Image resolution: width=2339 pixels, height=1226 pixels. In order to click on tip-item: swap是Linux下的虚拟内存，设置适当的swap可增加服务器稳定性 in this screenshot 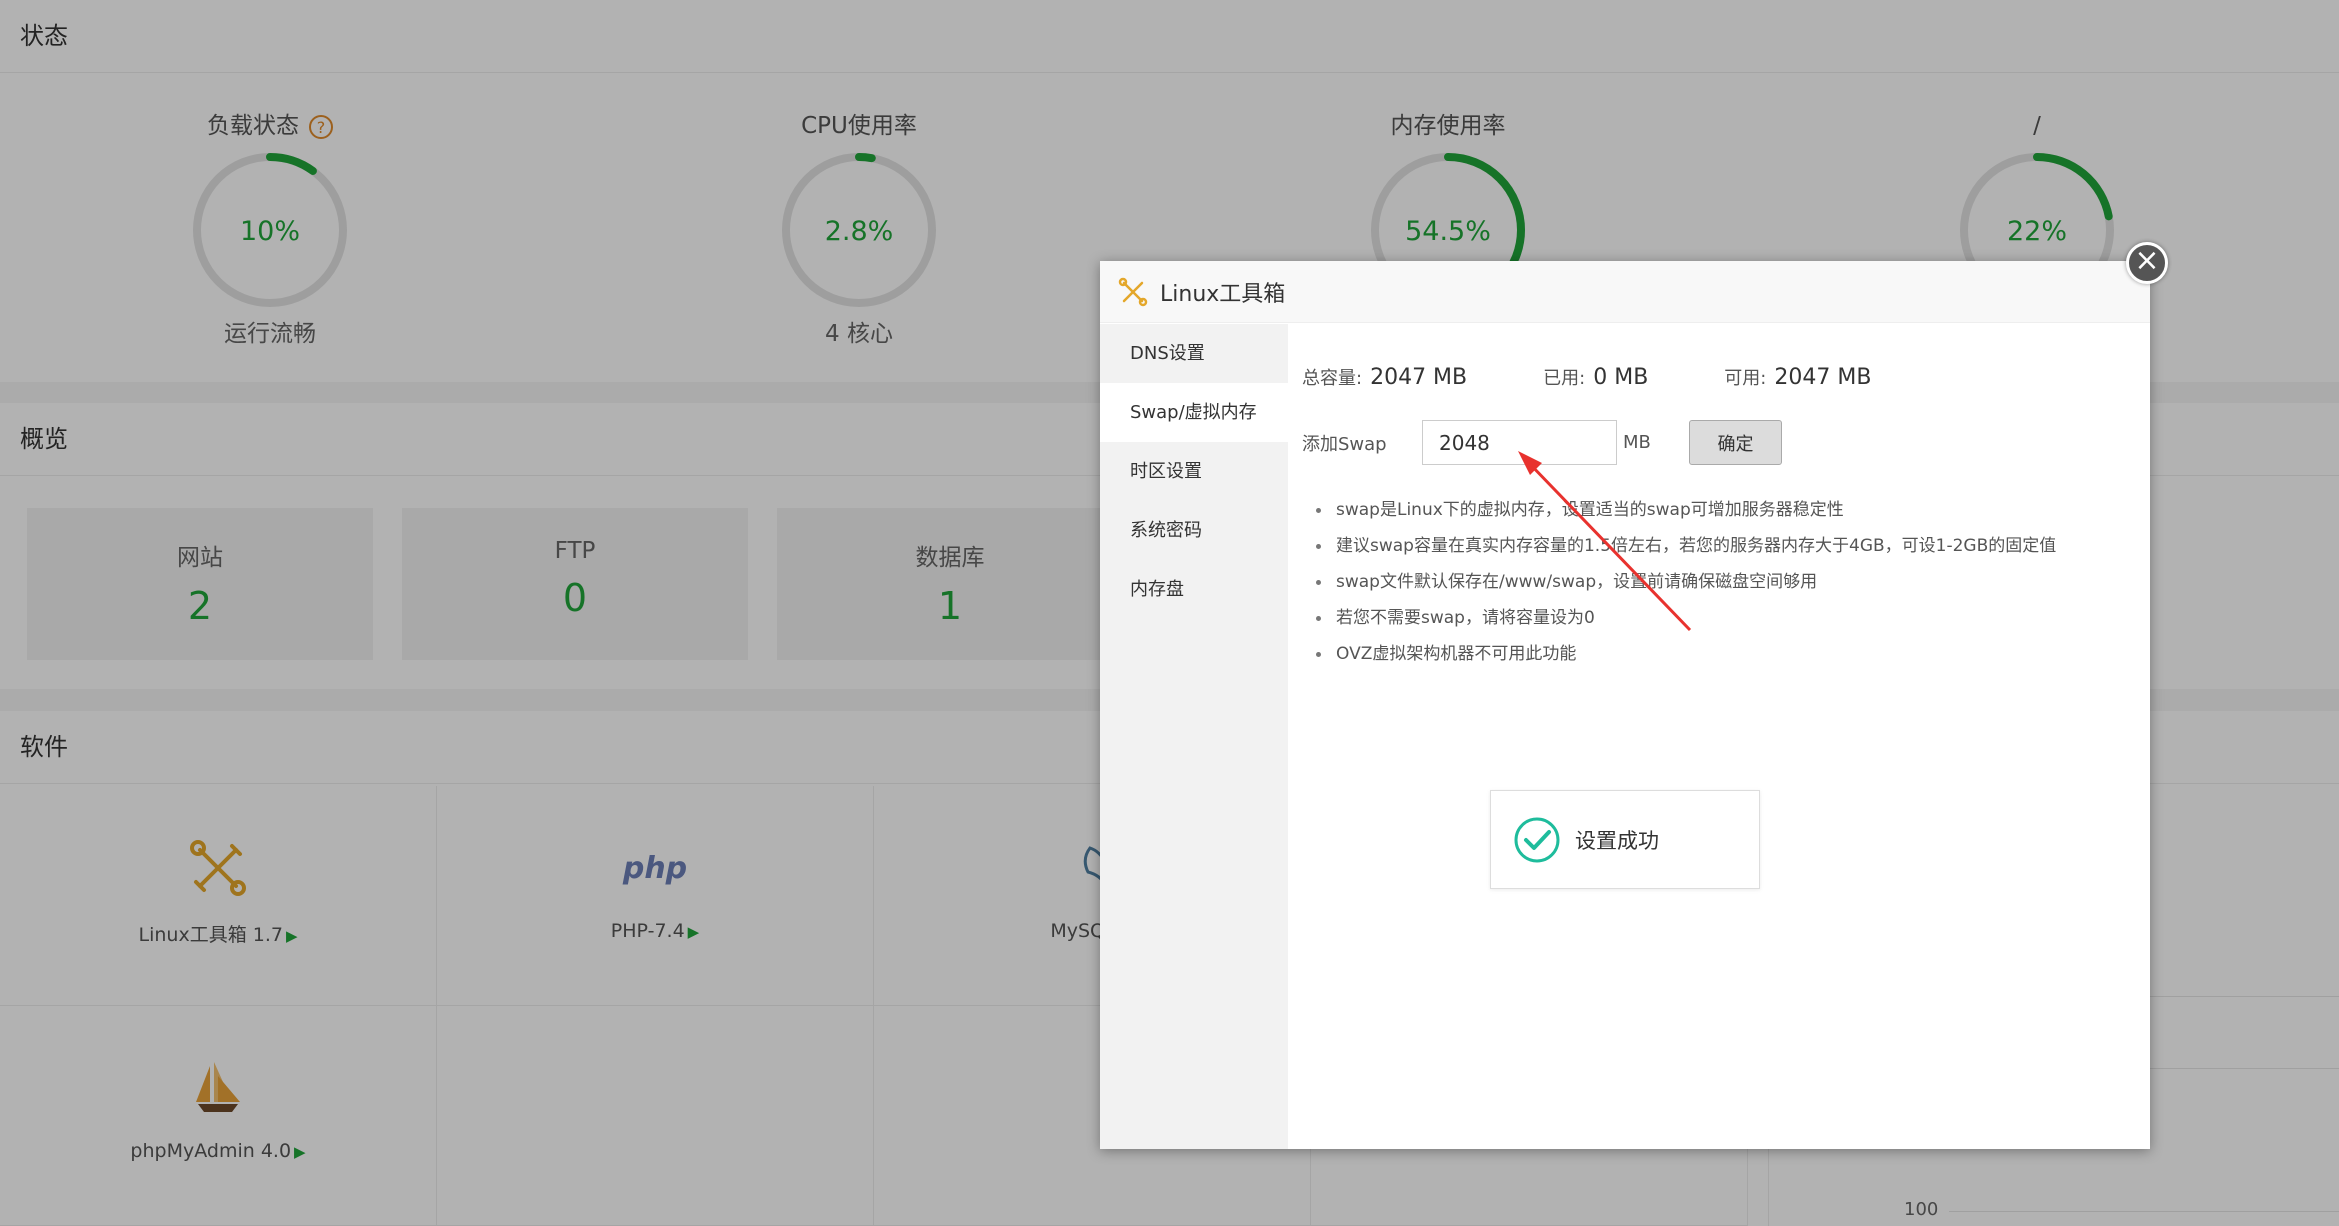, I will do `click(1686, 510)`.